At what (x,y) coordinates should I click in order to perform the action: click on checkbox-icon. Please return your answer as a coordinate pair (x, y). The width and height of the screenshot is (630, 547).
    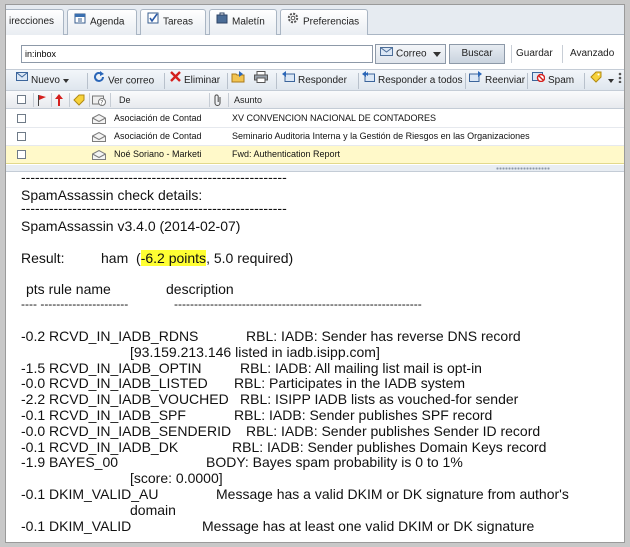
    Looking at the image, I should click on (153, 22).